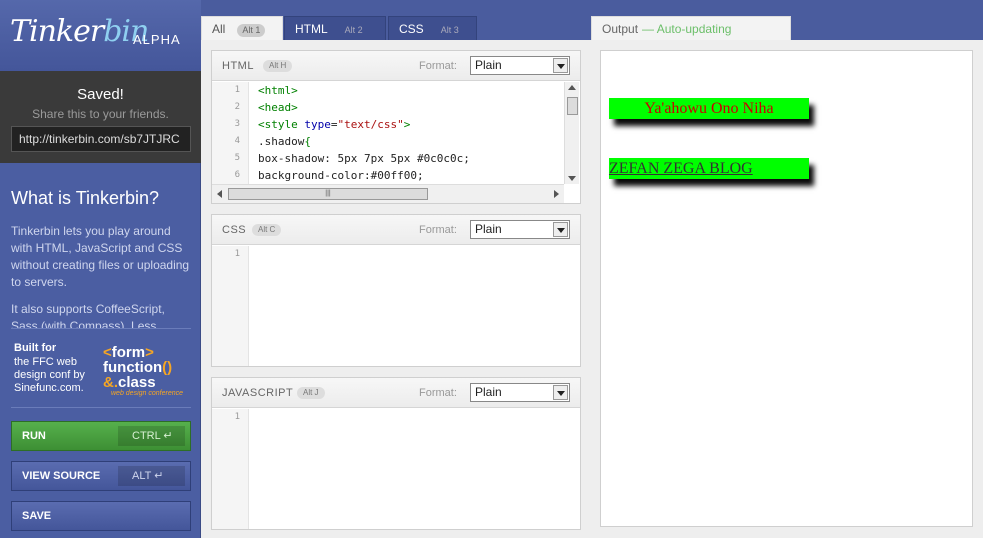 The width and height of the screenshot is (983, 538). Describe the element at coordinates (278, 107) in the screenshot. I see `code-line: <head>` at that location.